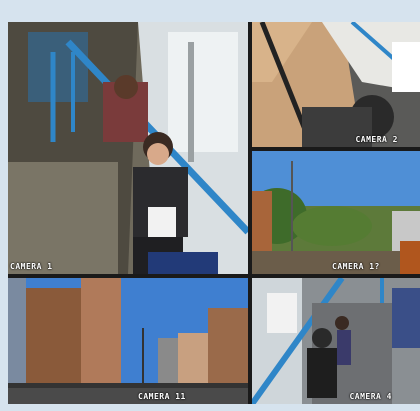  Describe the element at coordinates (31, 266) in the screenshot. I see `camera-label: CAMERA 1` at that location.